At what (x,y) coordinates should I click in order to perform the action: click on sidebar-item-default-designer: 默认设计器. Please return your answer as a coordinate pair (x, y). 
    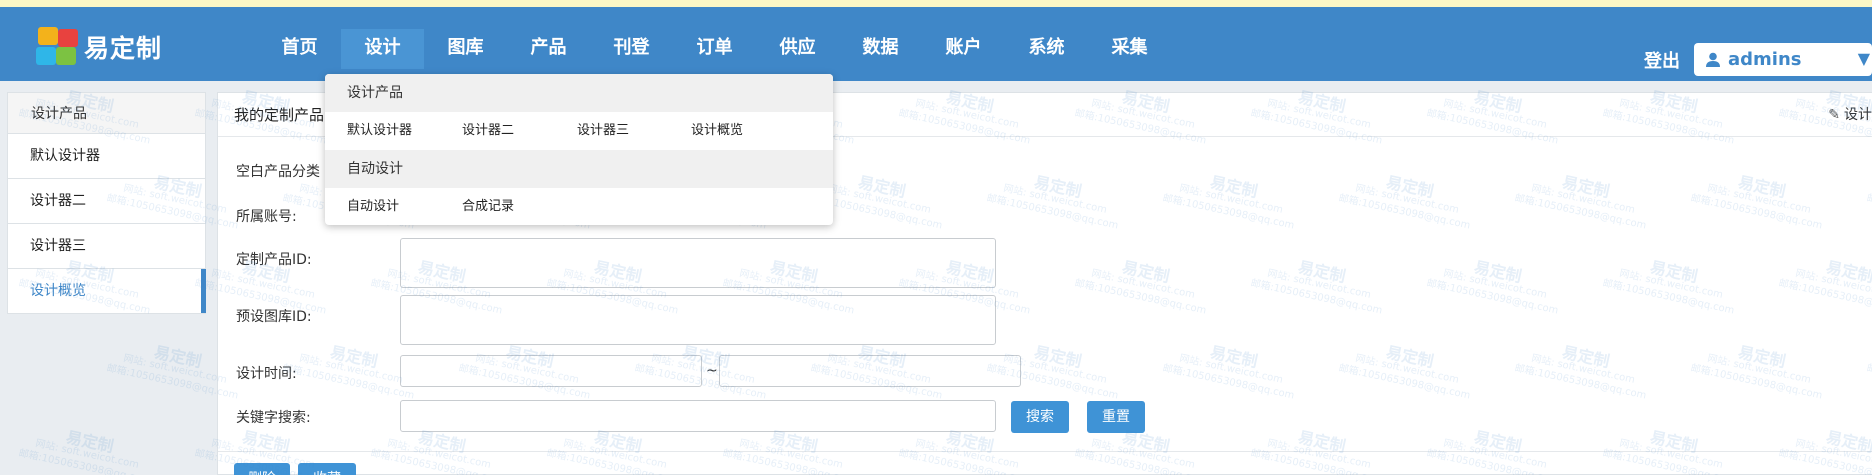
    Looking at the image, I should click on (106, 156).